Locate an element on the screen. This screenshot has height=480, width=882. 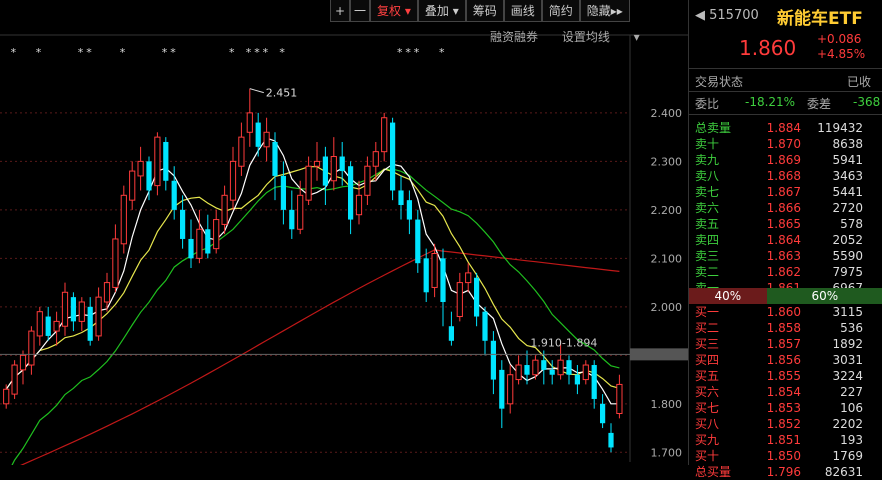
bid-row: 买七 1.853 106 is located at coordinates (785, 408).